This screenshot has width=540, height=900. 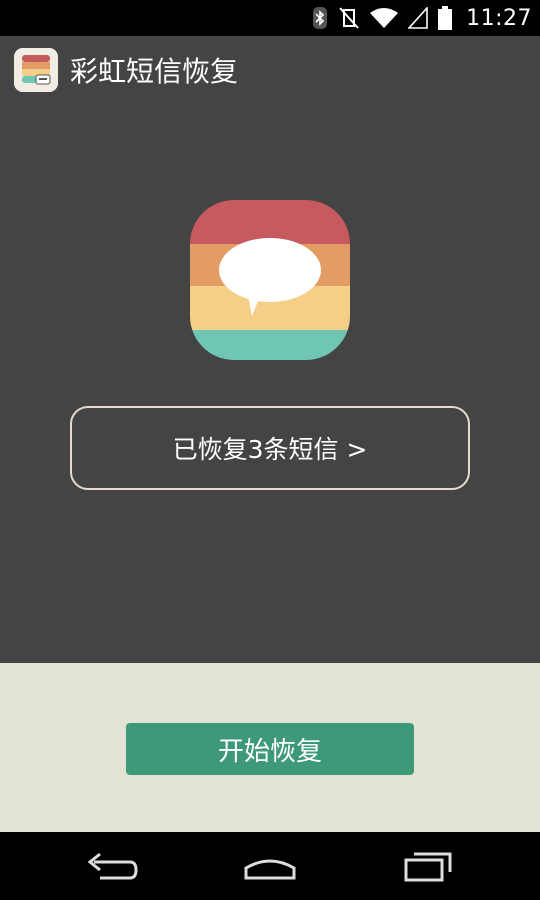 I want to click on status-icons: 11:27, so click(x=422, y=18).